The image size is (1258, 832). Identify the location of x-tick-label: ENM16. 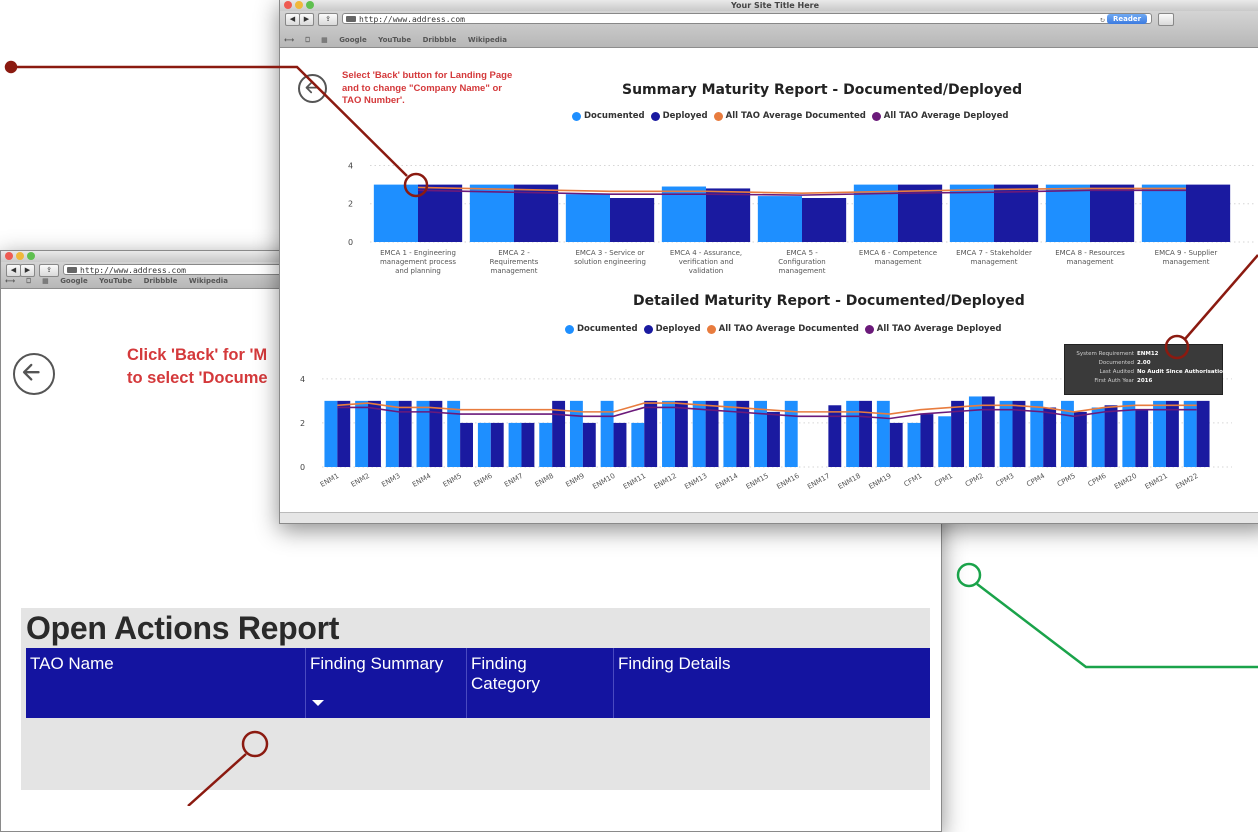
(788, 482).